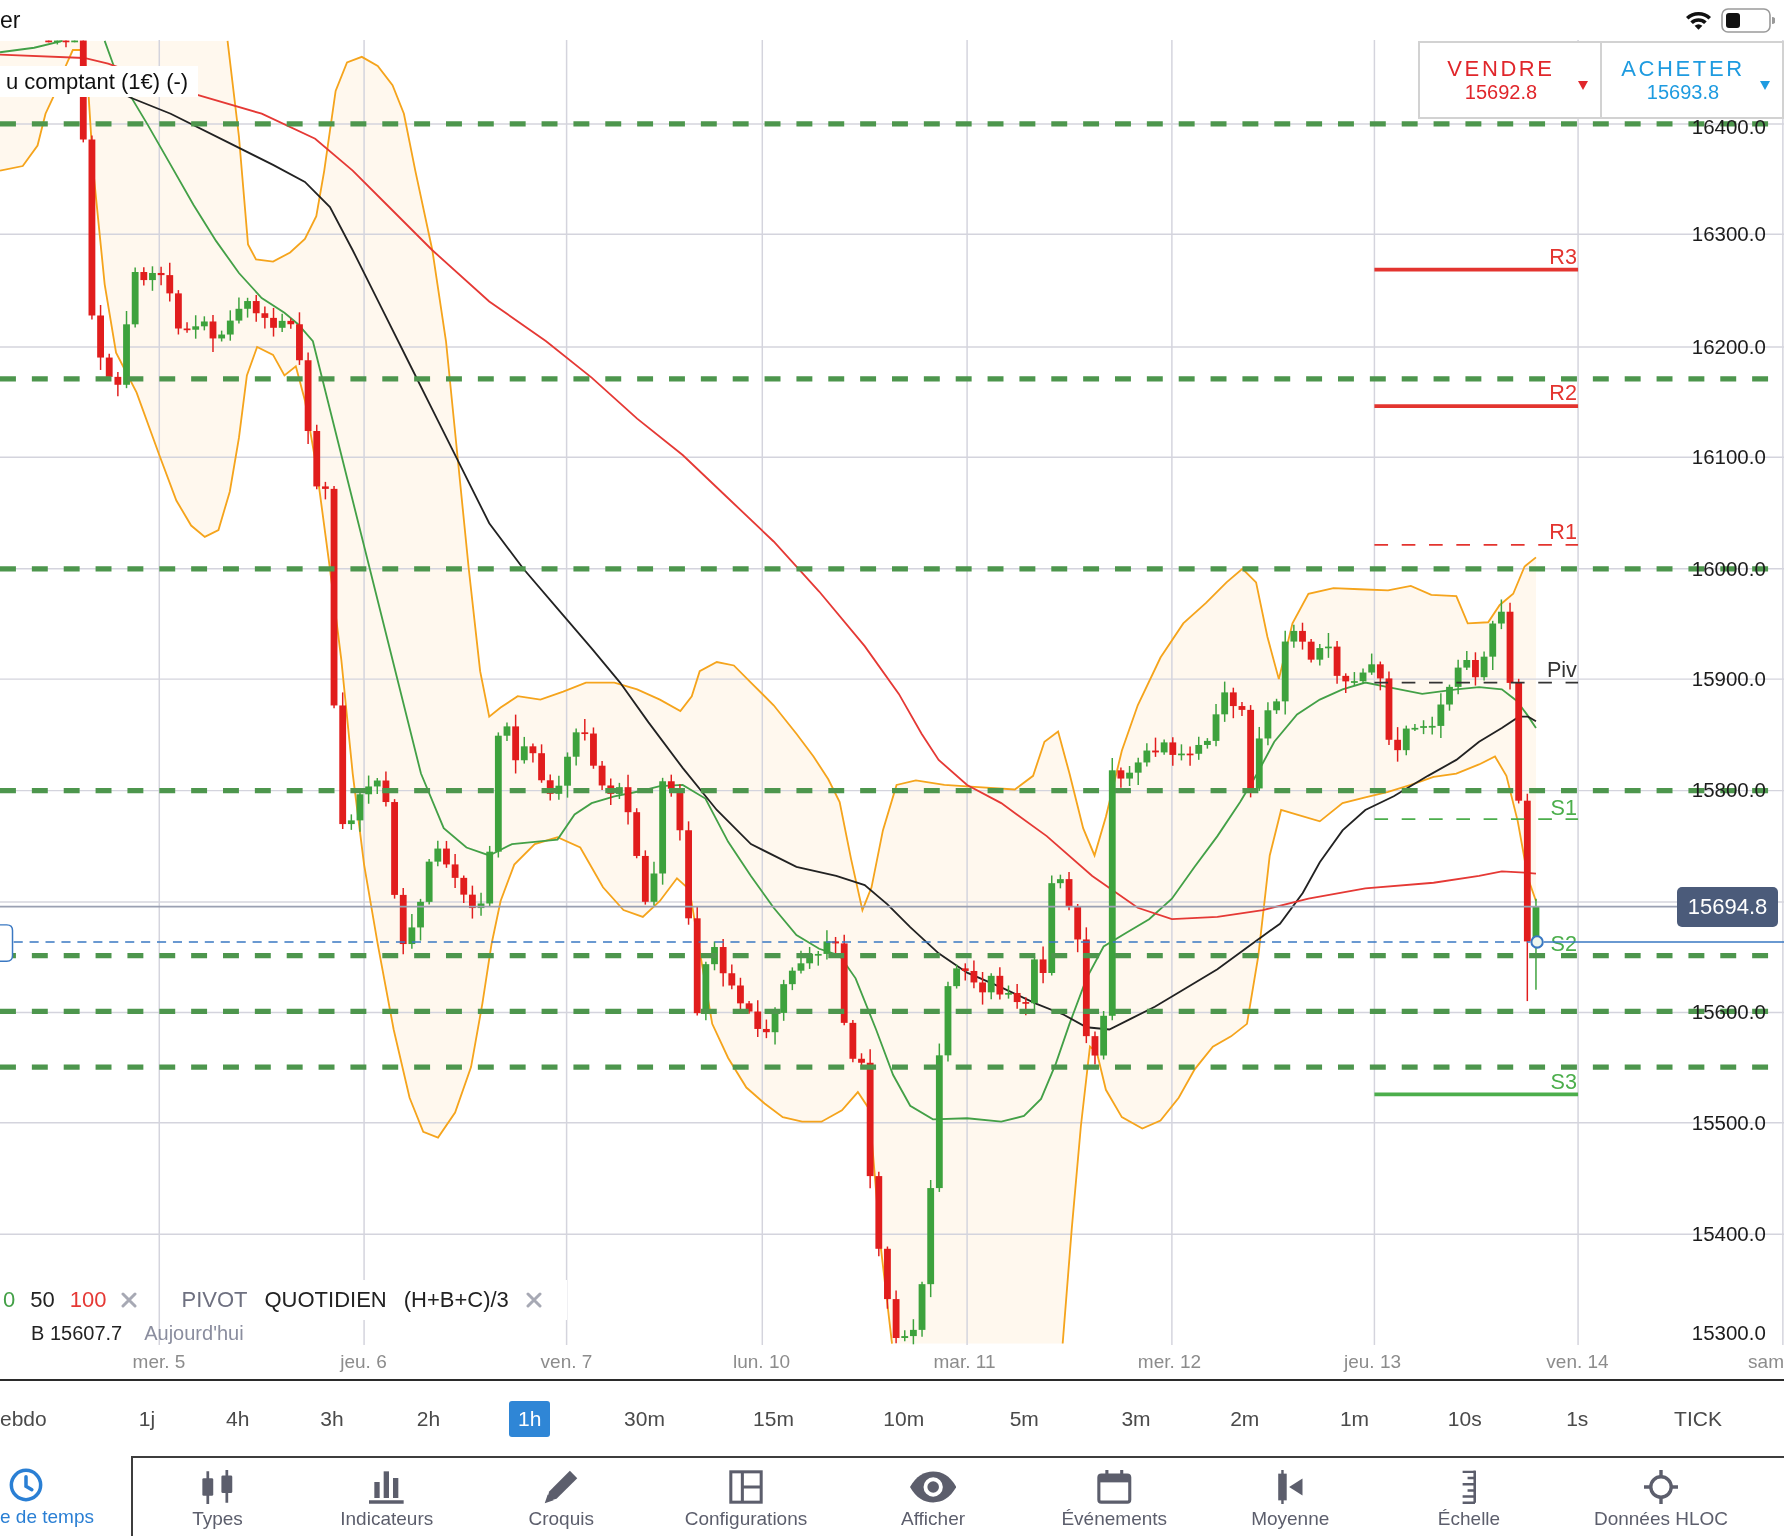 This screenshot has height=1536, width=1784. What do you see at coordinates (1698, 1418) in the screenshot?
I see `timeframe-tab: TICK` at bounding box center [1698, 1418].